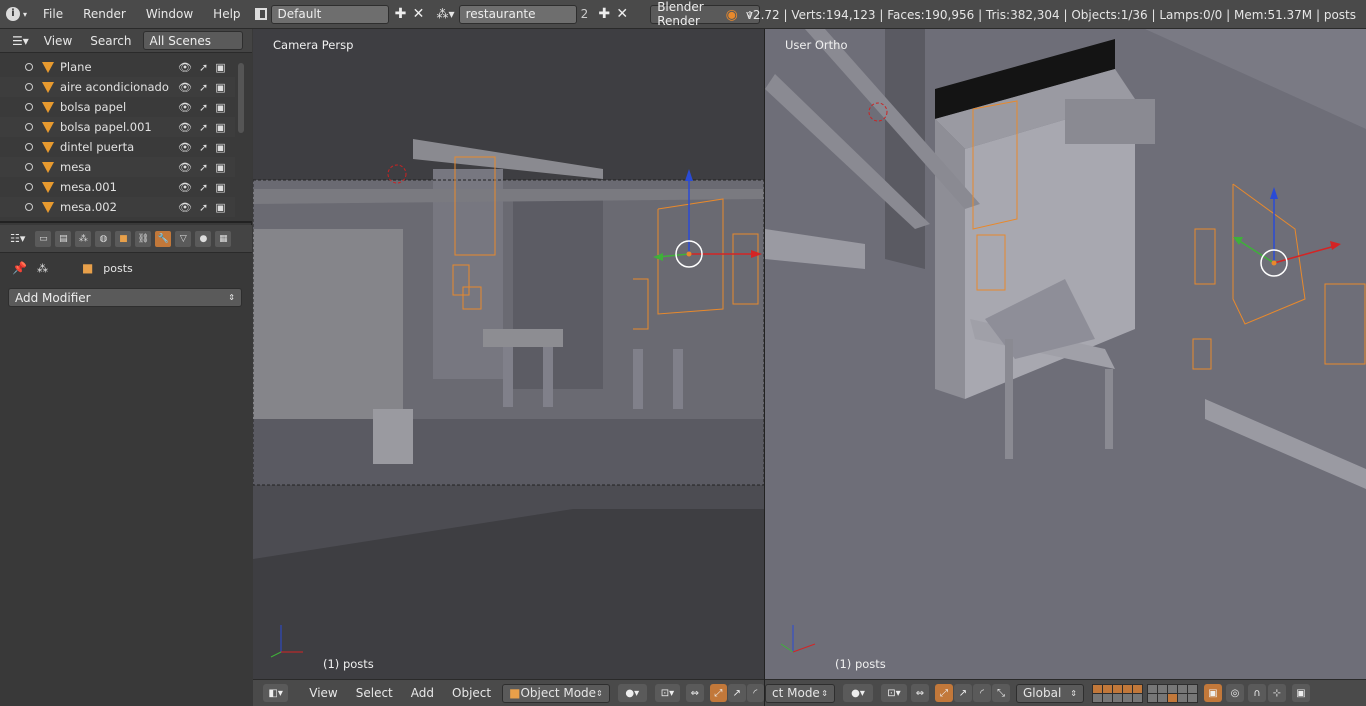 The height and width of the screenshot is (706, 1366). What do you see at coordinates (17, 238) in the screenshot?
I see `properties-editor-icon: ☷▾` at bounding box center [17, 238].